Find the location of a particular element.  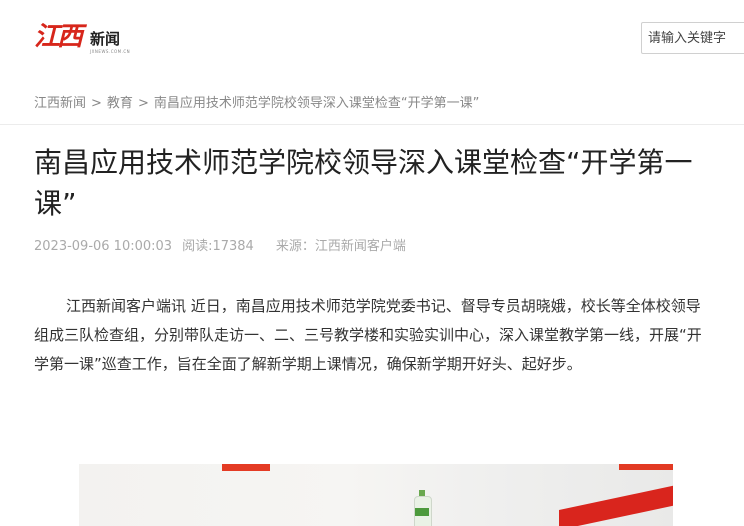

read-count: 阅读:17384 is located at coordinates (218, 246).